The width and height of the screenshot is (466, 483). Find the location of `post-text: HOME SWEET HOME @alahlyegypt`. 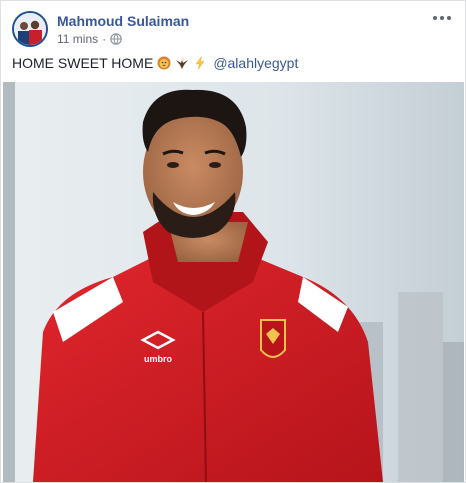

post-text: HOME SWEET HOME @alahlyegypt is located at coordinates (155, 63).